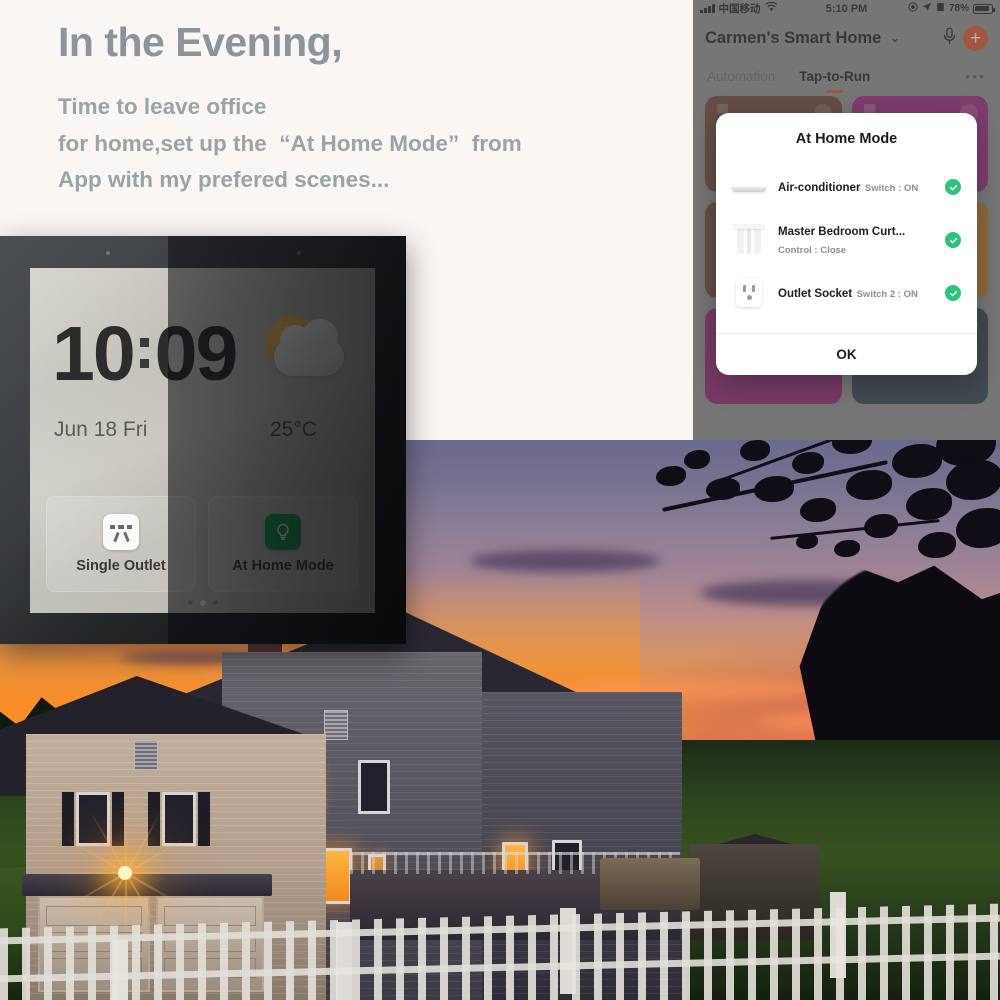 The height and width of the screenshot is (1000, 1000). What do you see at coordinates (283, 532) in the screenshot?
I see `bulb-icon` at bounding box center [283, 532].